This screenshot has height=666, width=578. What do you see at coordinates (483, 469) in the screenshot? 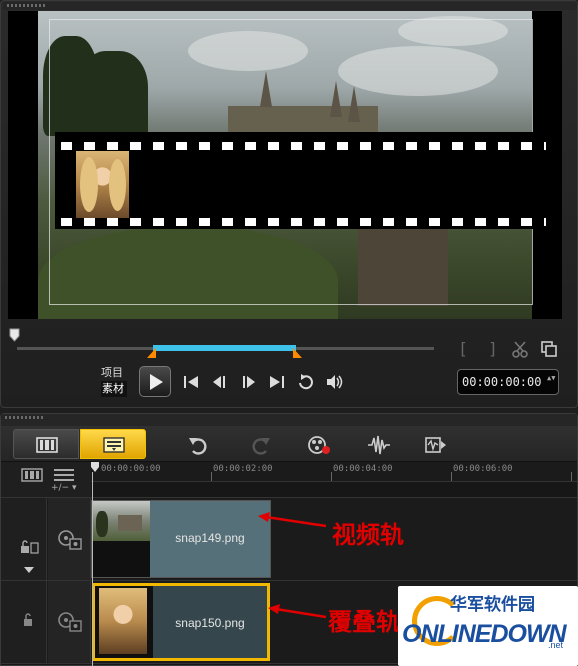
I see `ruler-label: 00:00:06:00` at bounding box center [483, 469].